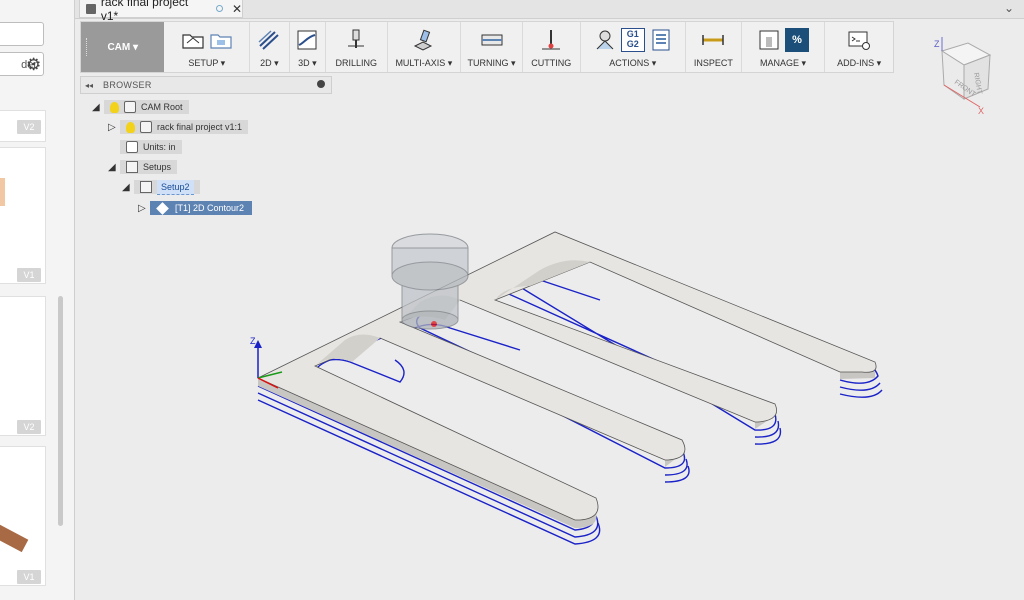  Describe the element at coordinates (219, 8) in the screenshot. I see `status-icon` at that location.